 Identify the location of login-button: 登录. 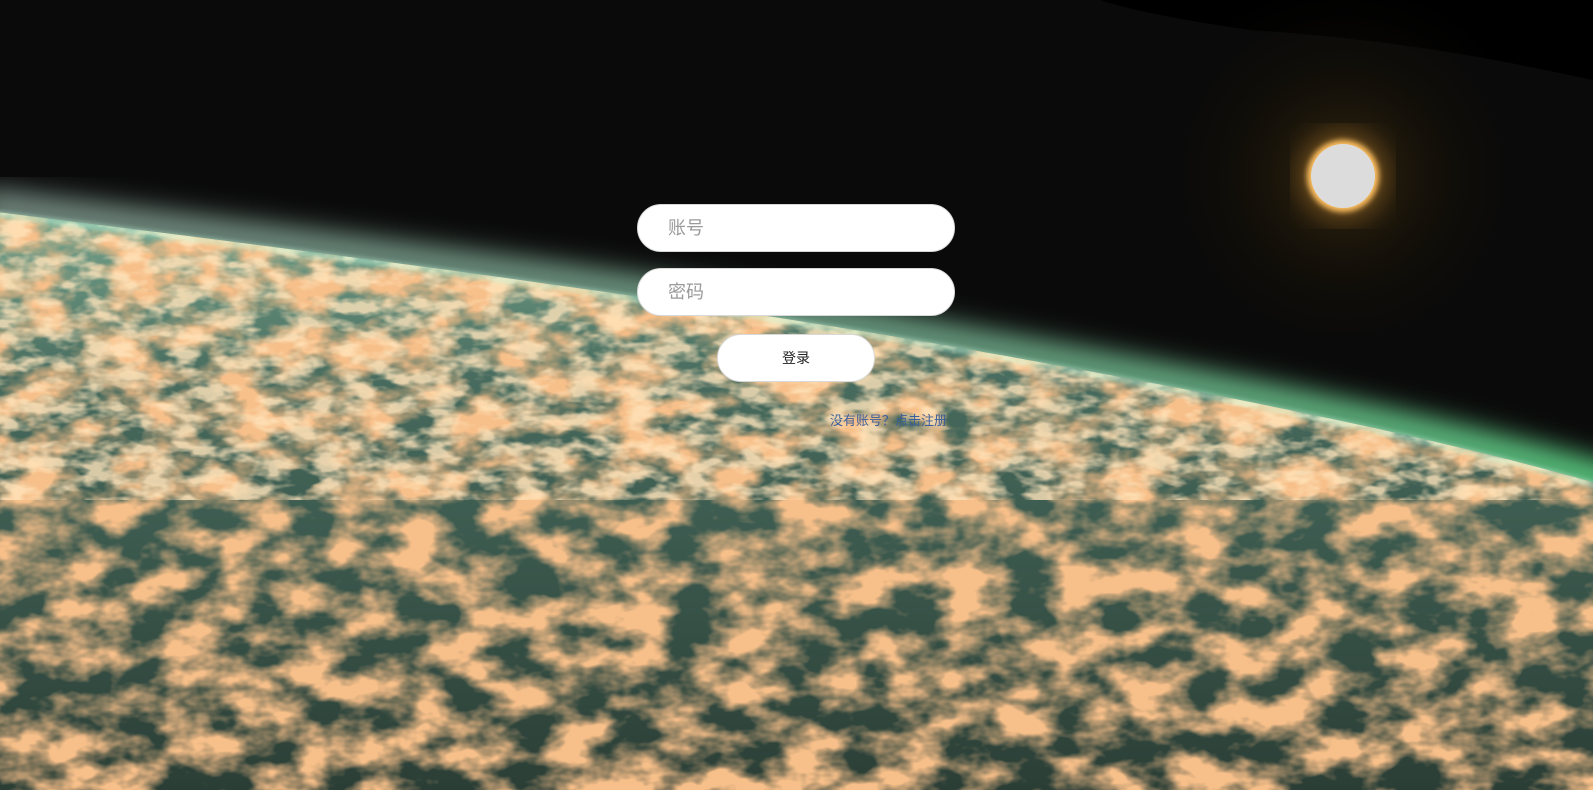
(796, 358).